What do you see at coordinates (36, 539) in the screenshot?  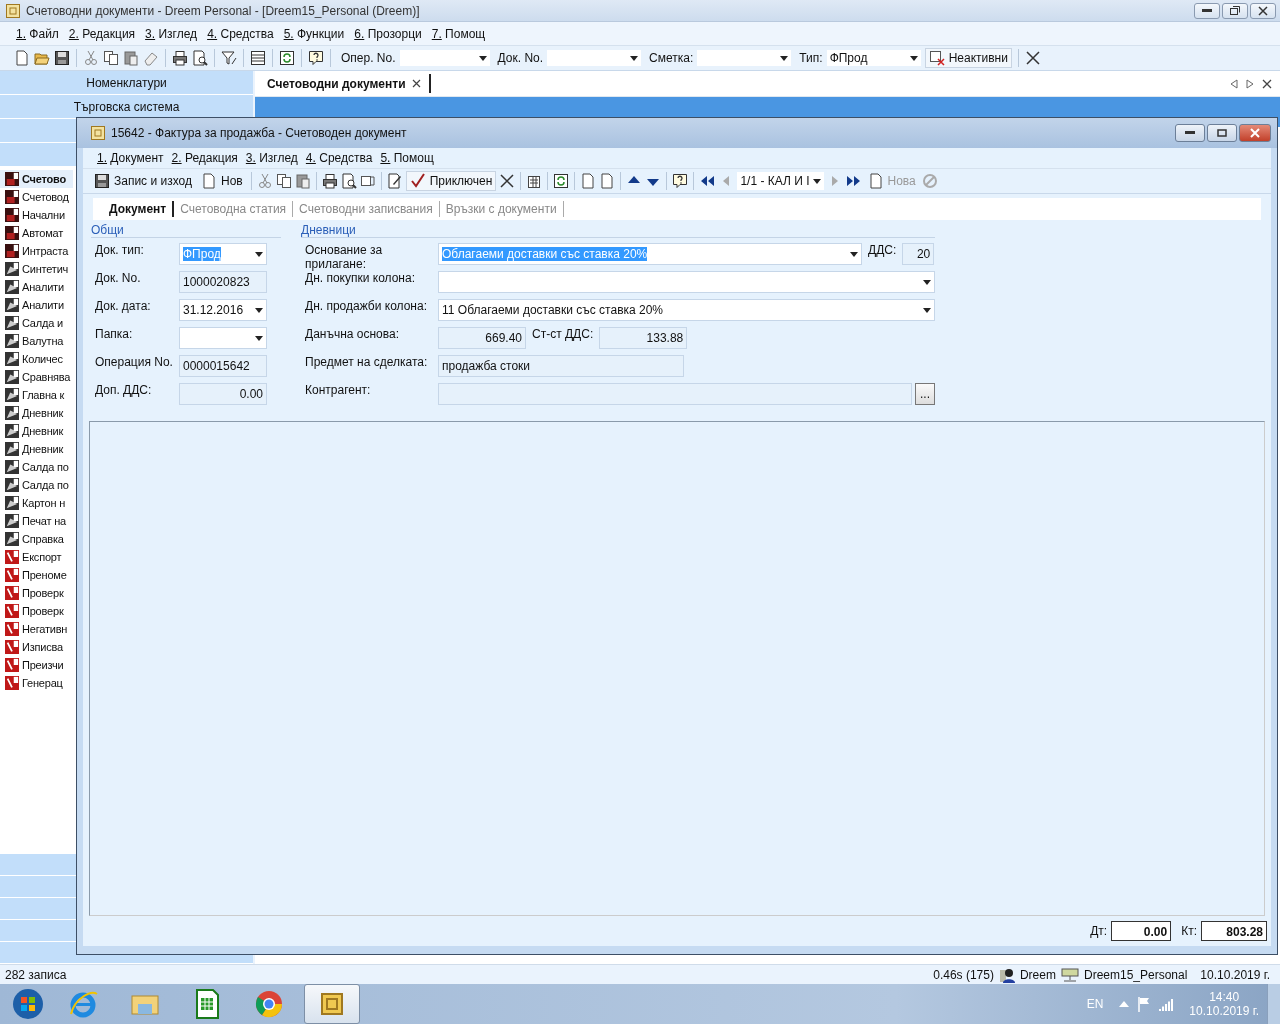 I see `sidebar-item: Справка` at bounding box center [36, 539].